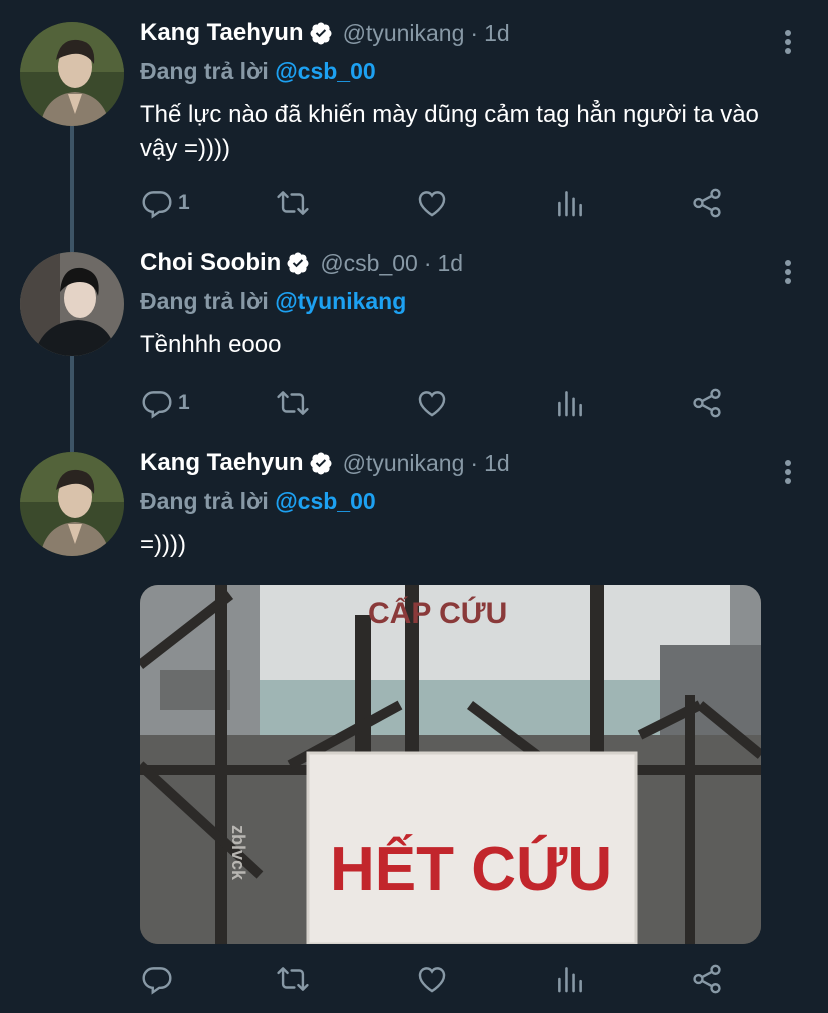 This screenshot has width=828, height=1013. I want to click on display-name: Choi Soobin, so click(210, 263).